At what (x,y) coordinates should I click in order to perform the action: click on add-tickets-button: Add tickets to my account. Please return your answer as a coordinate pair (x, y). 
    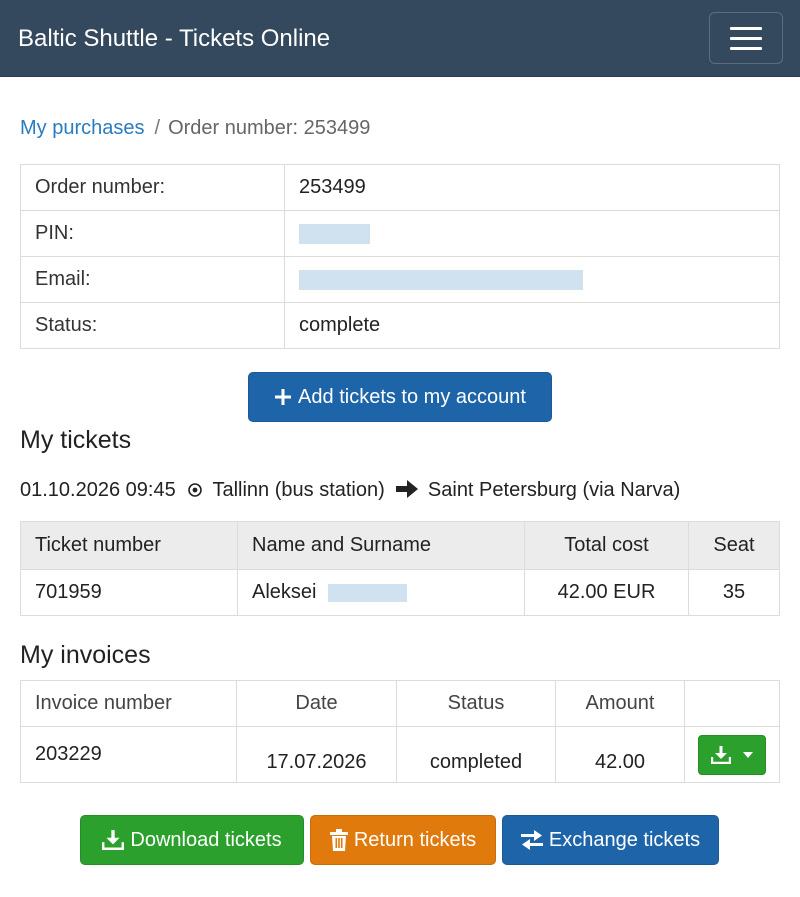
    Looking at the image, I should click on (400, 397).